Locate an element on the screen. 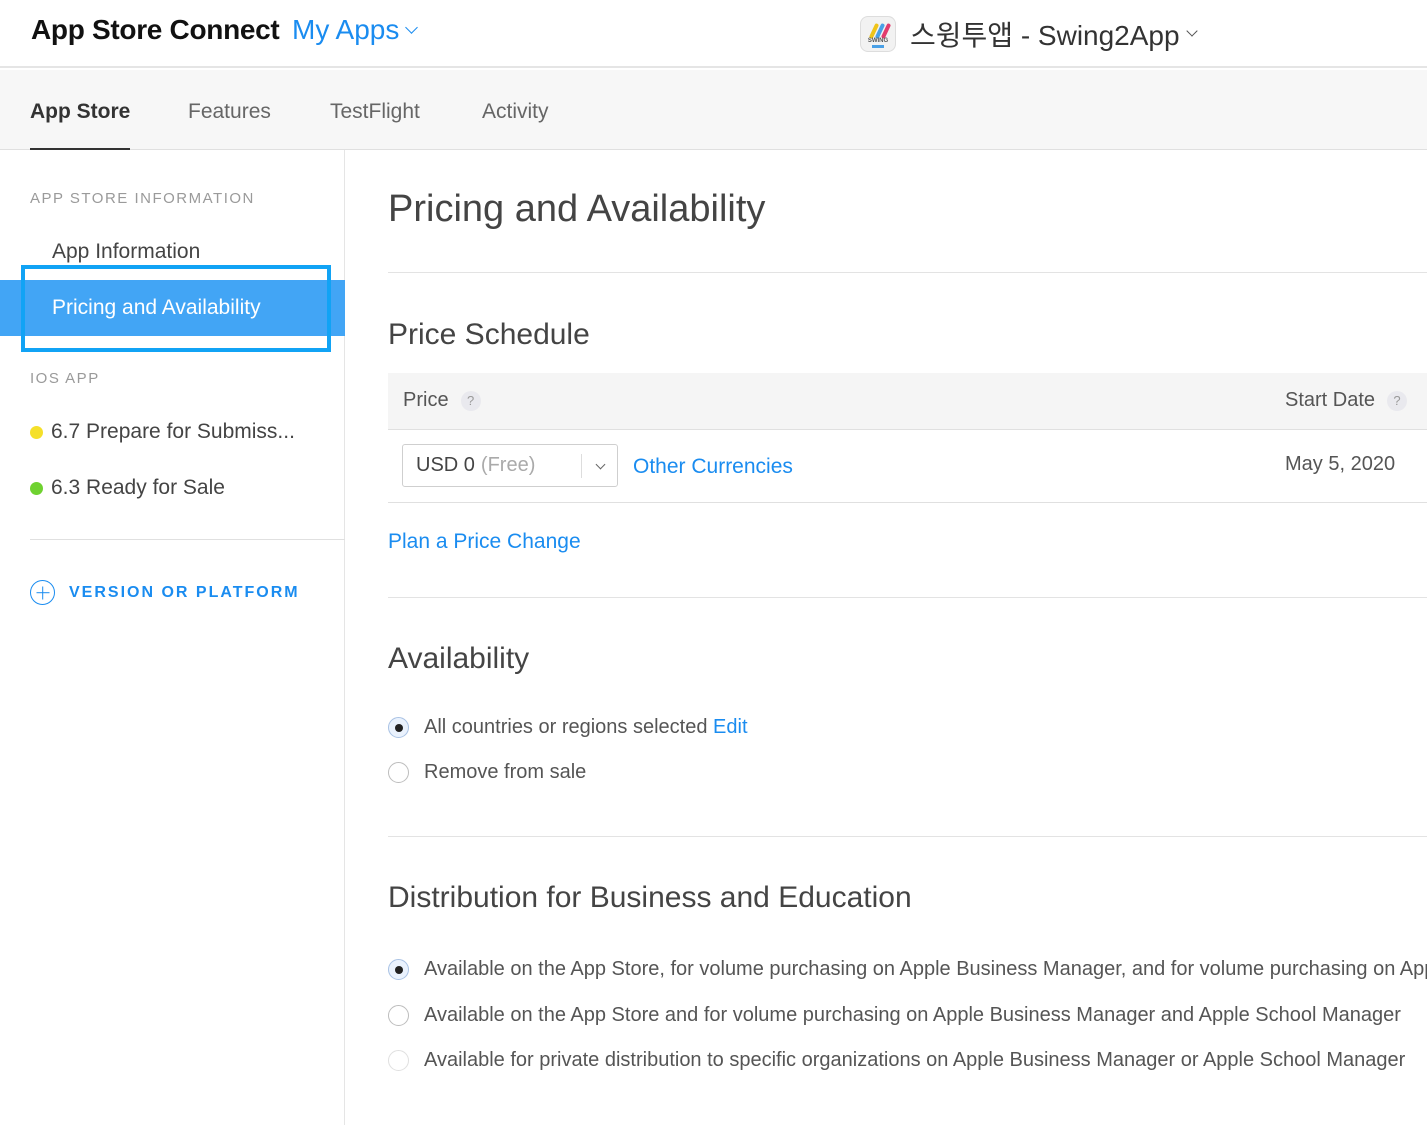  sidebar-divider is located at coordinates (187, 539).